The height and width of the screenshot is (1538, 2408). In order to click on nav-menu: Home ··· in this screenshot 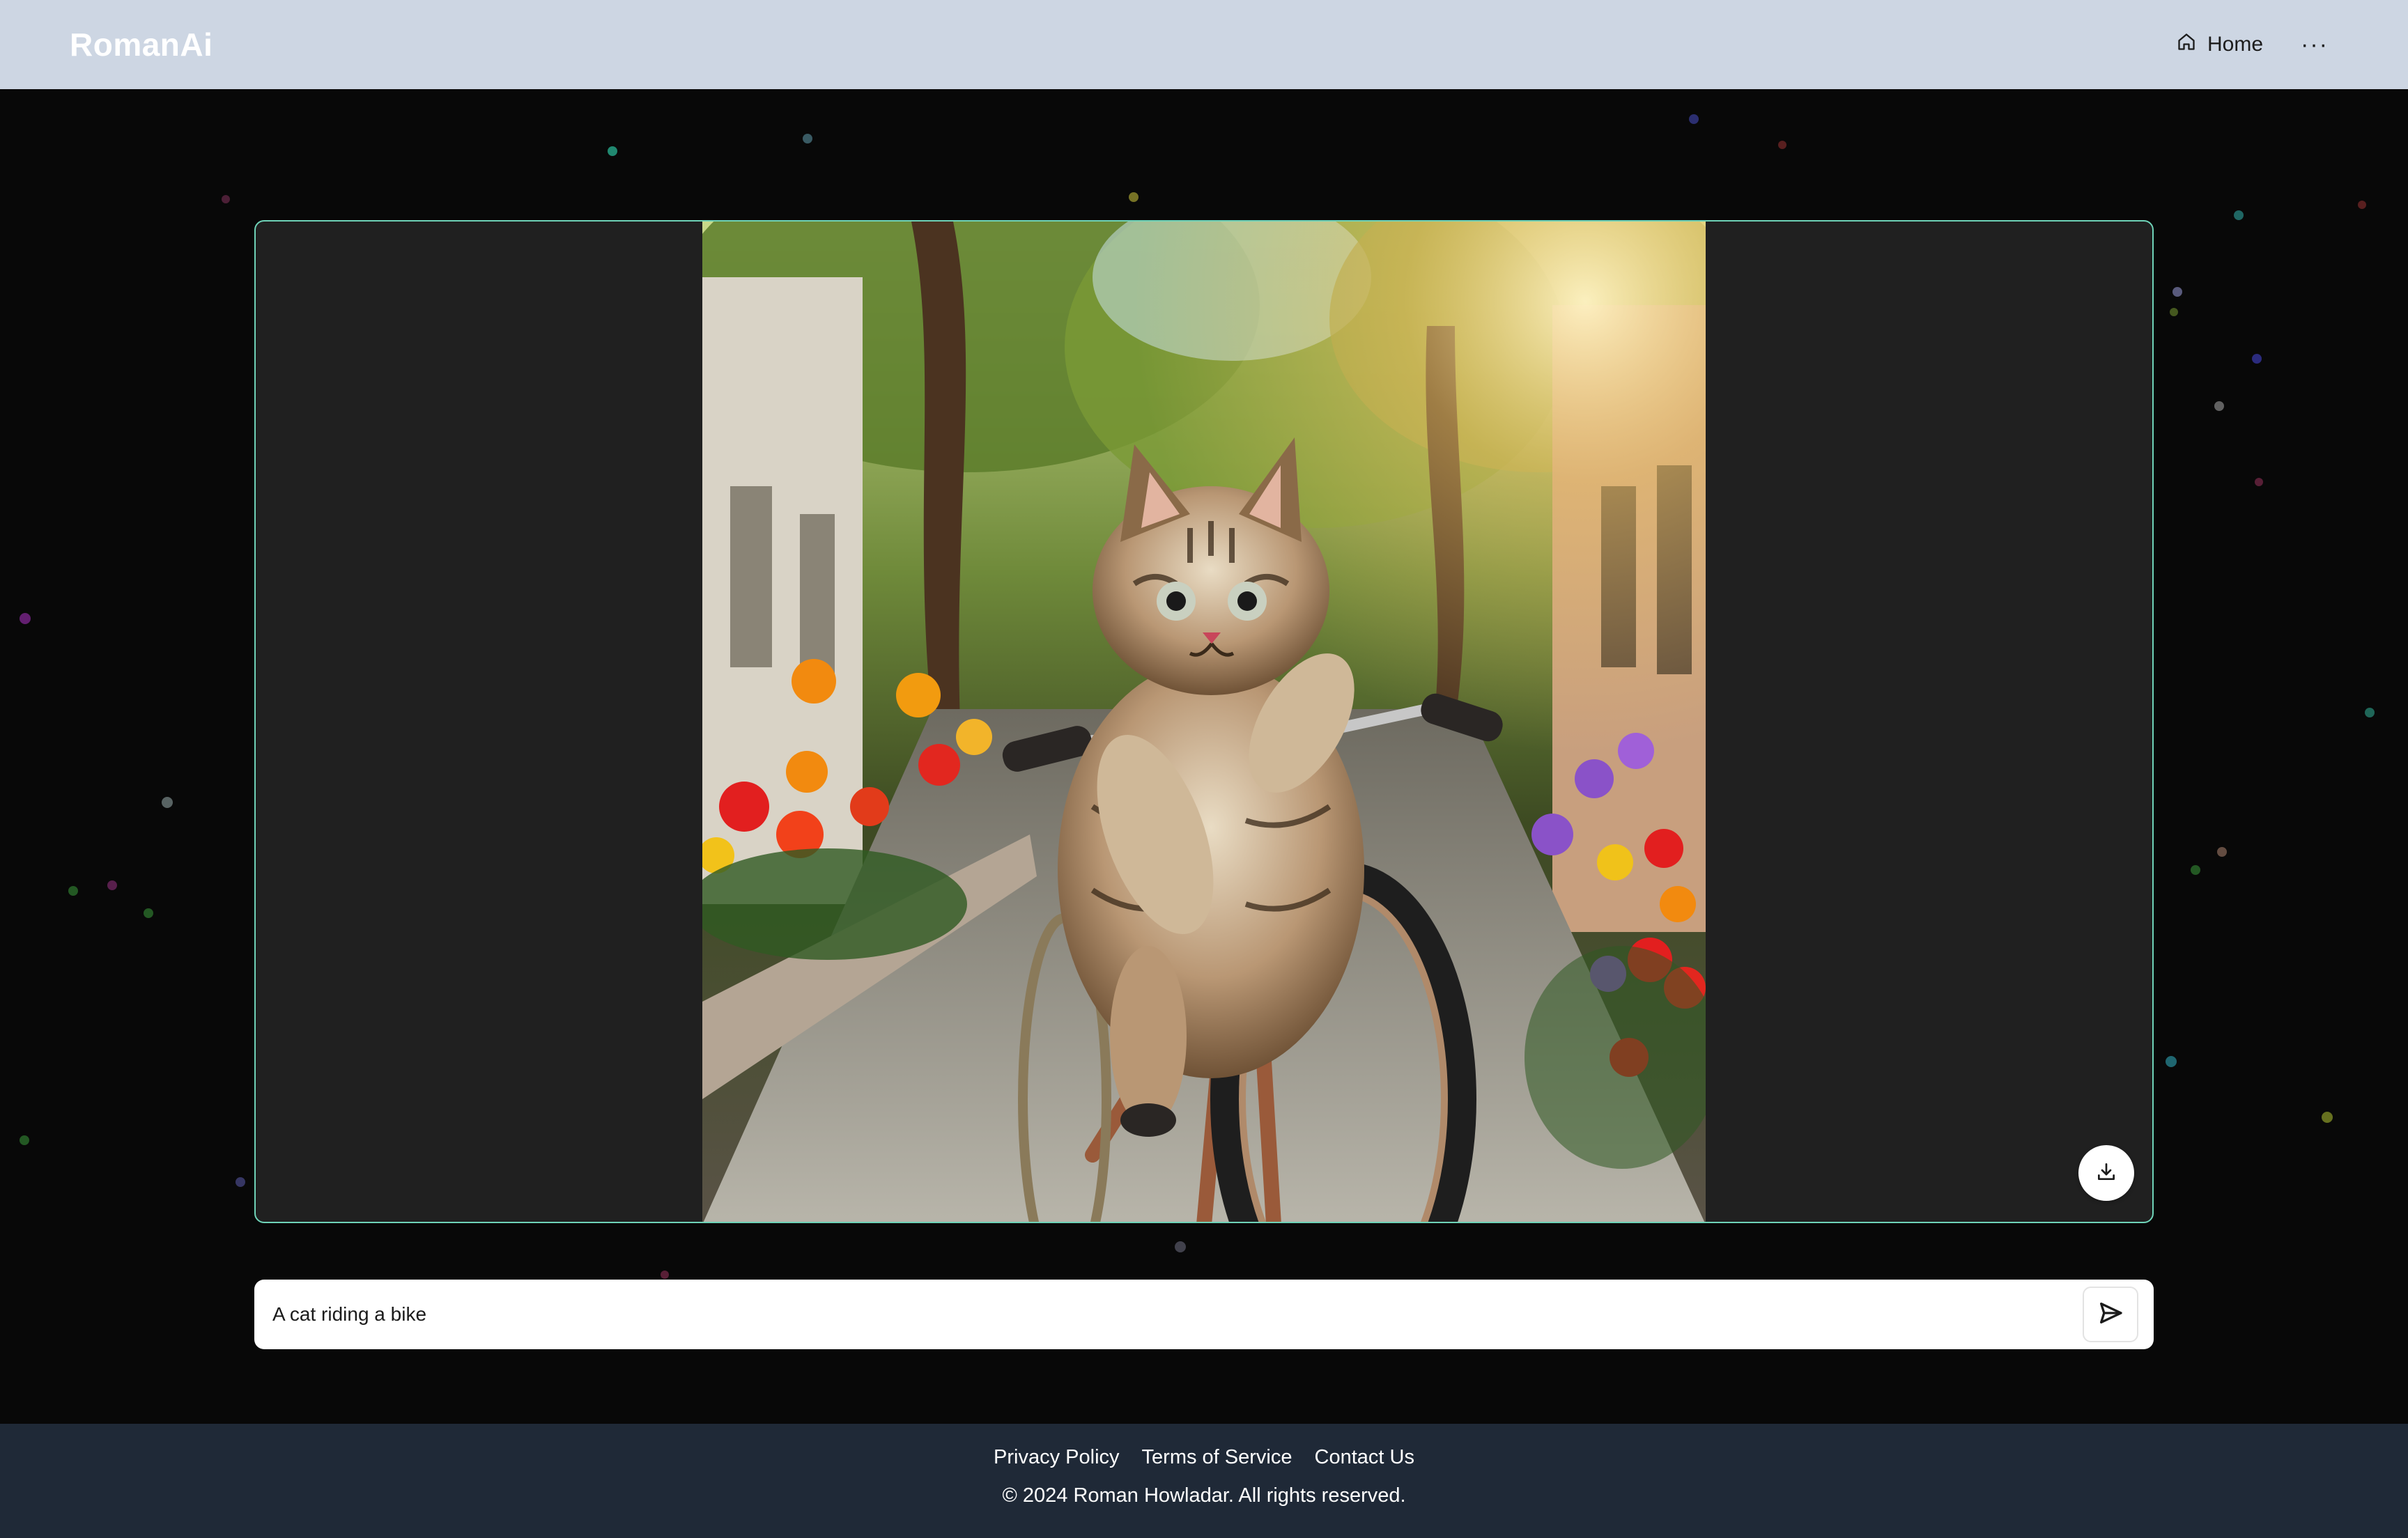, I will do `click(2257, 45)`.